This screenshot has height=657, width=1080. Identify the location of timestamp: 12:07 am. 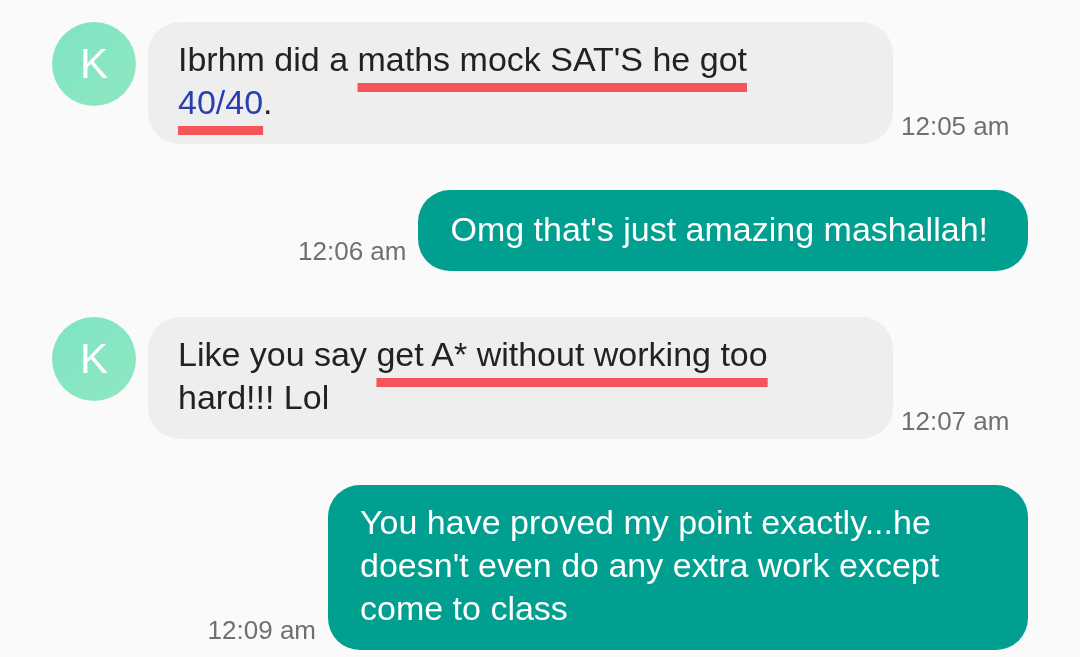
(955, 421).